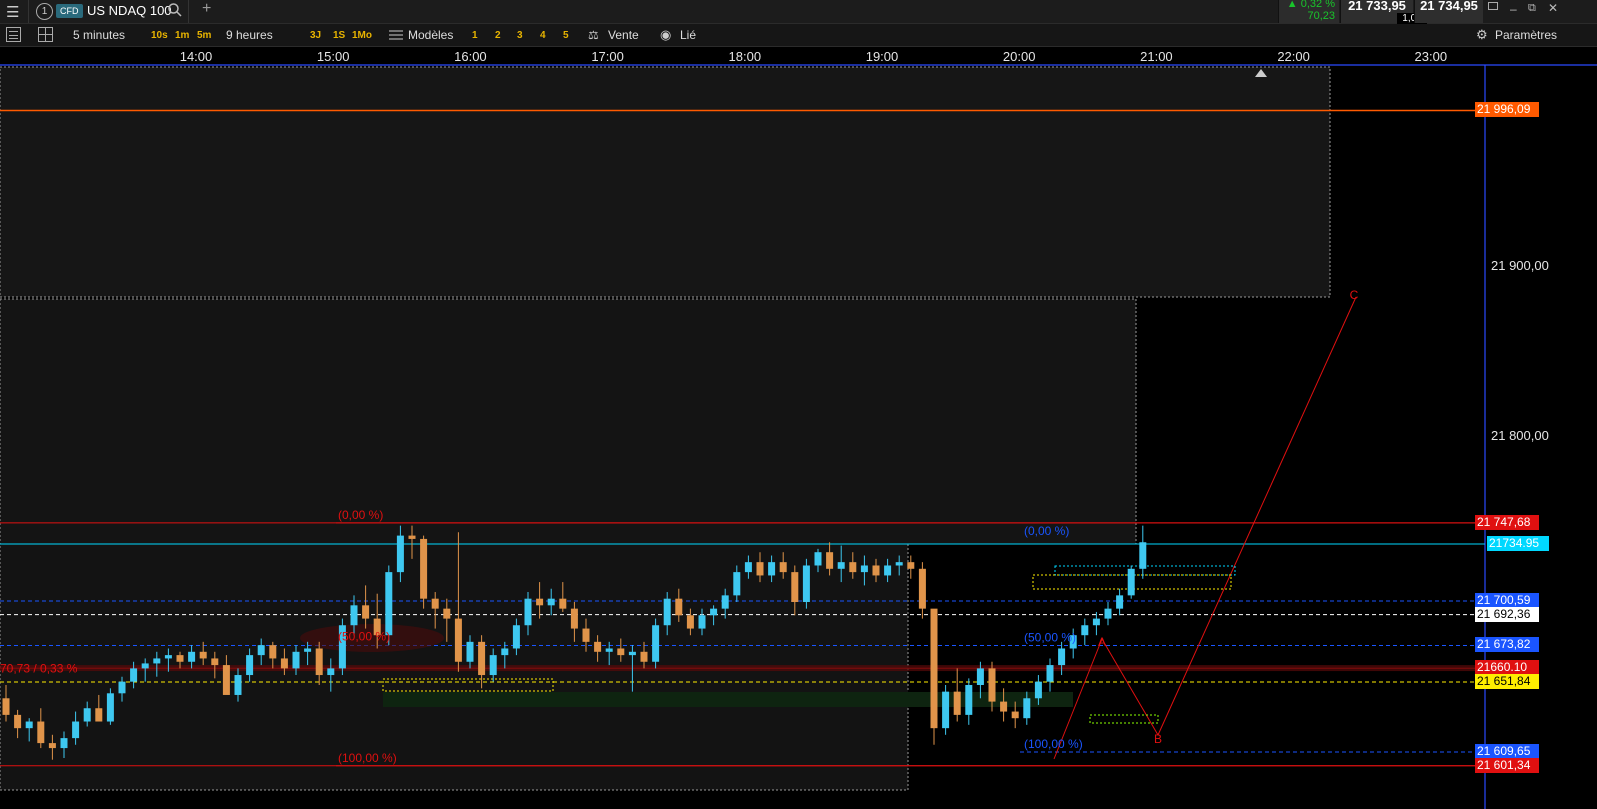 The width and height of the screenshot is (1597, 809). I want to click on wave-label-b: B, so click(1158, 739).